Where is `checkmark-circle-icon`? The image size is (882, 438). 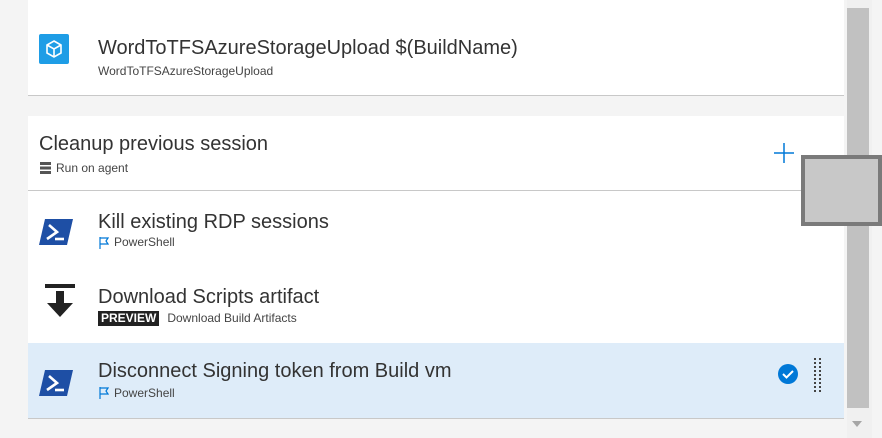
checkmark-circle-icon is located at coordinates (788, 374).